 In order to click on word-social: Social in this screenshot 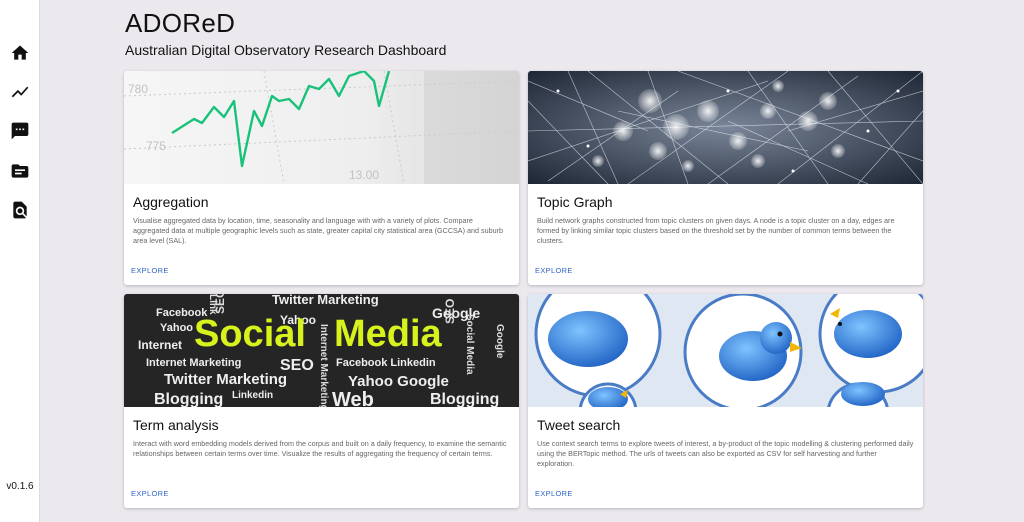, I will do `click(250, 334)`.